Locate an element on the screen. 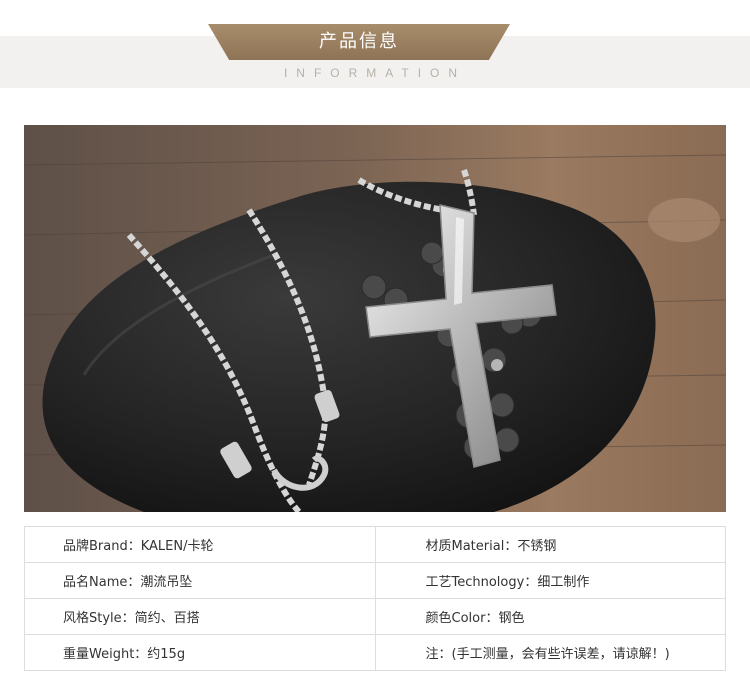 The width and height of the screenshot is (750, 699). table-row: 重量Weight：约15g 注：(手工测量，会有些许误差，请谅解！) is located at coordinates (375, 652).